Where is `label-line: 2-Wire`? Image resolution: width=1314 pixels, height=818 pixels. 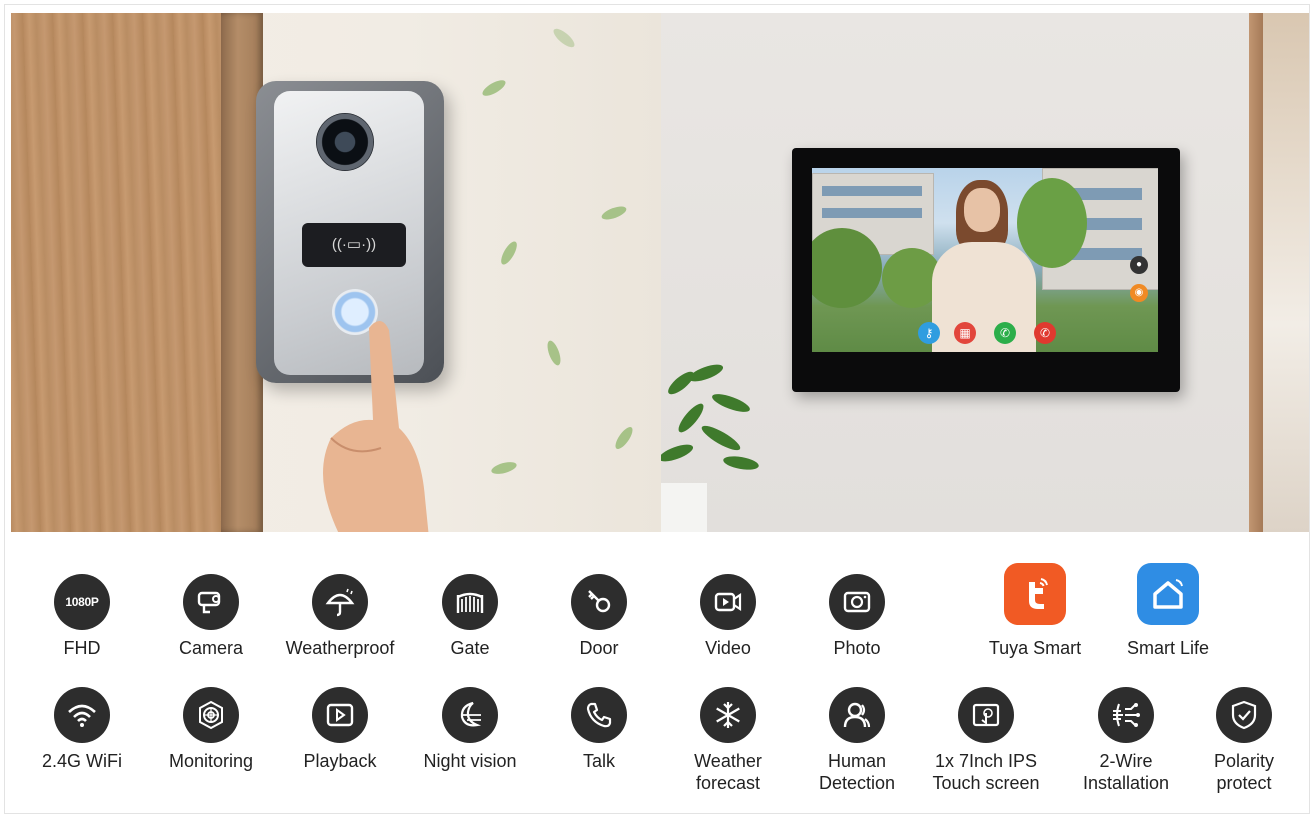 label-line: 2-Wire is located at coordinates (1126, 761).